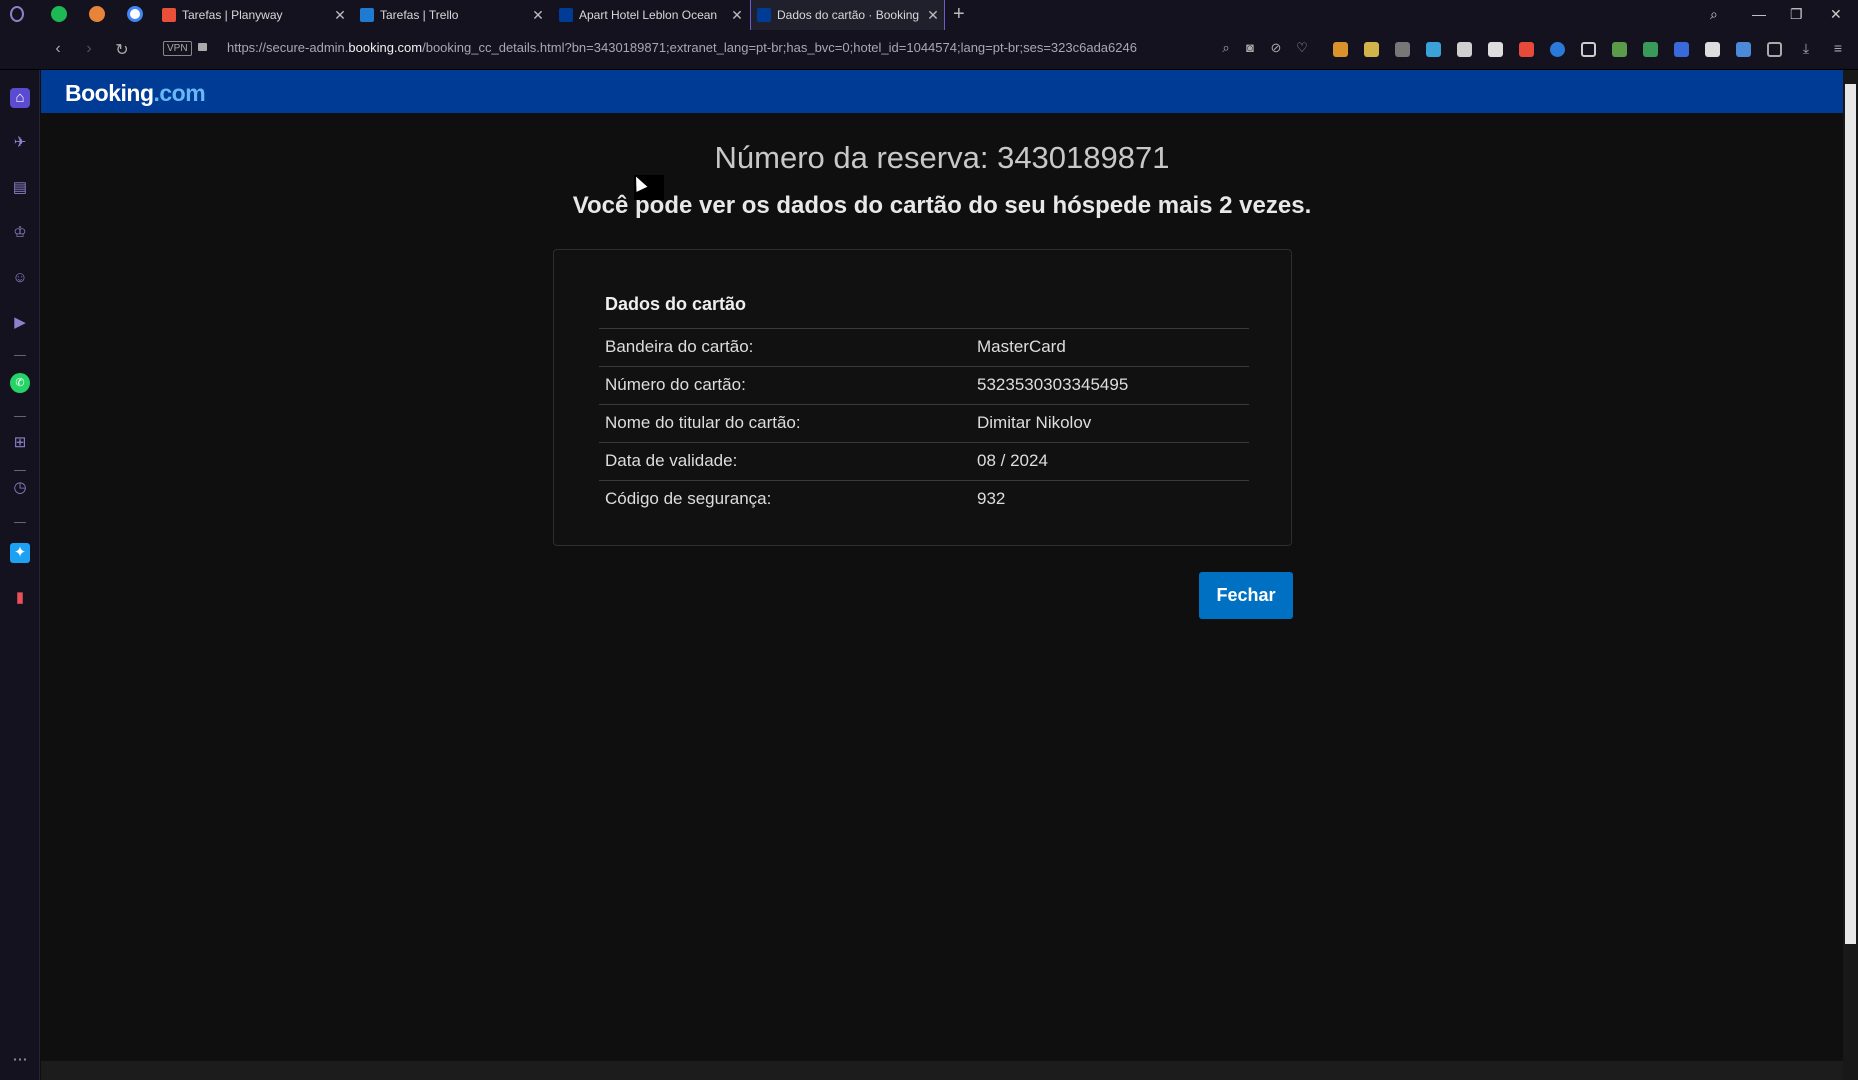  I want to click on row-label: Nome do titular do cartão:, so click(703, 422).